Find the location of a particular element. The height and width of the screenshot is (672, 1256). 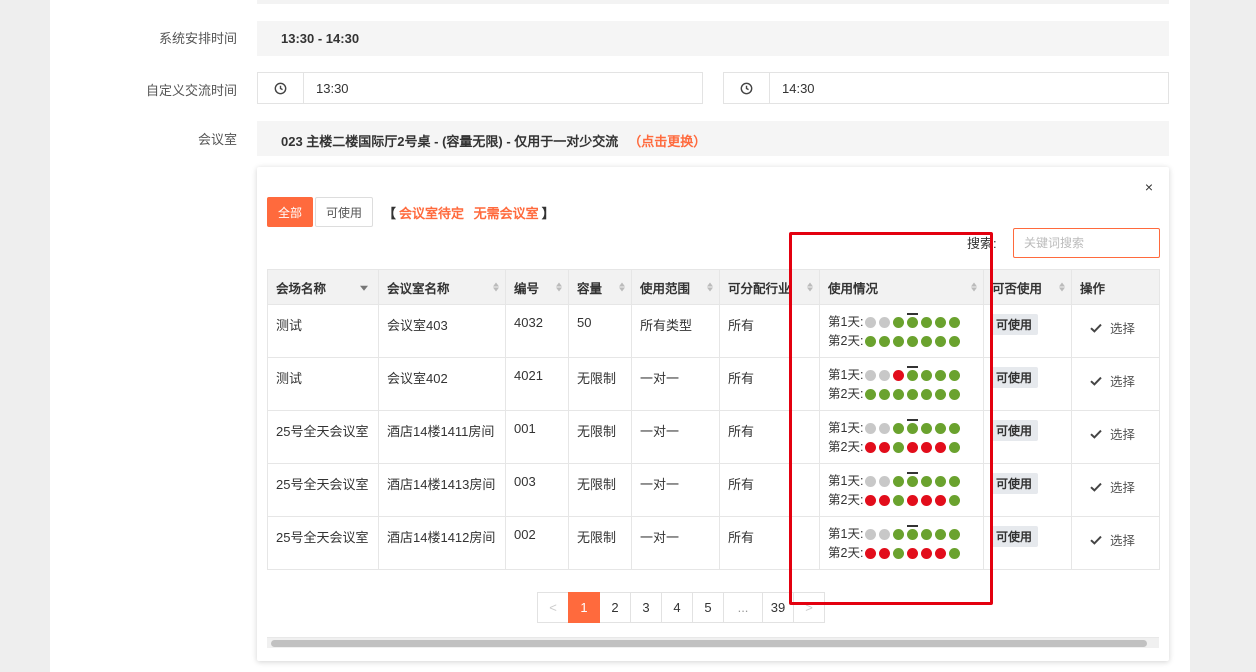

header-code: 编号 is located at coordinates (537, 287).